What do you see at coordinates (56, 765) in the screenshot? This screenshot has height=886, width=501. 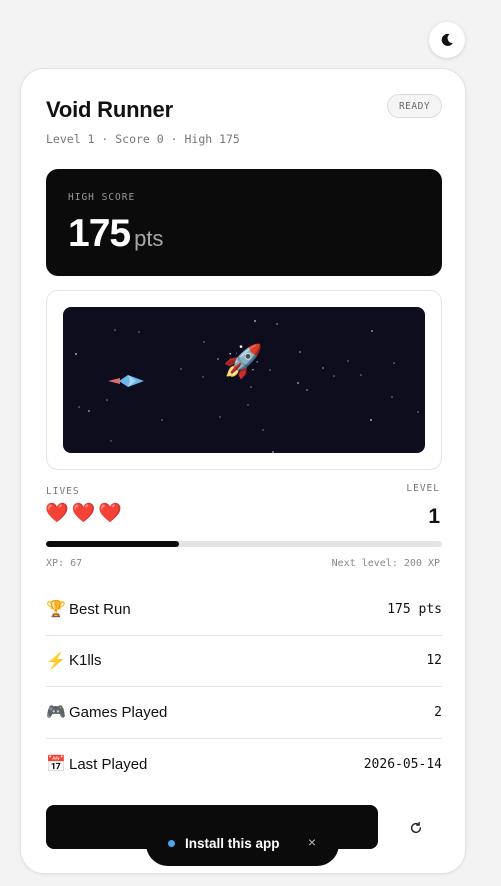 I see `calendar-icon: 📅` at bounding box center [56, 765].